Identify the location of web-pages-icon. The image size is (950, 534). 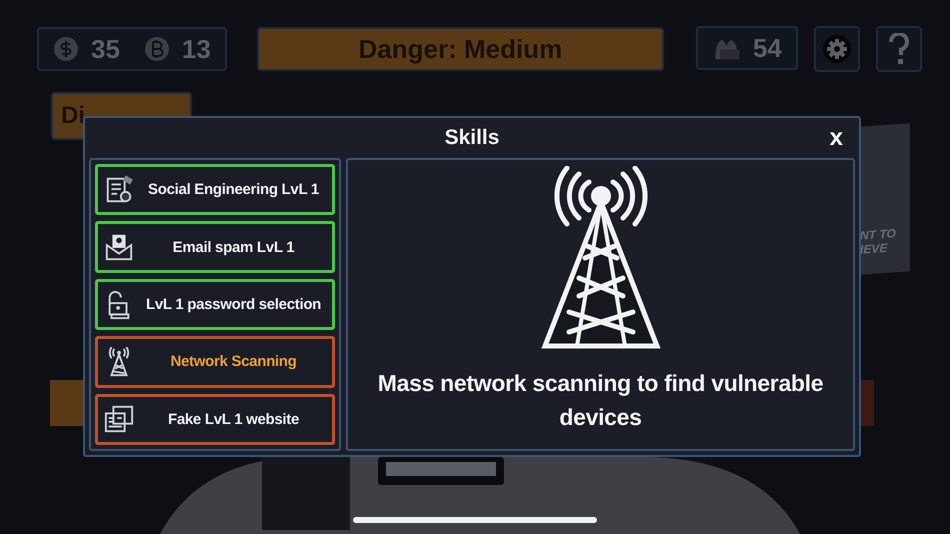
(119, 419).